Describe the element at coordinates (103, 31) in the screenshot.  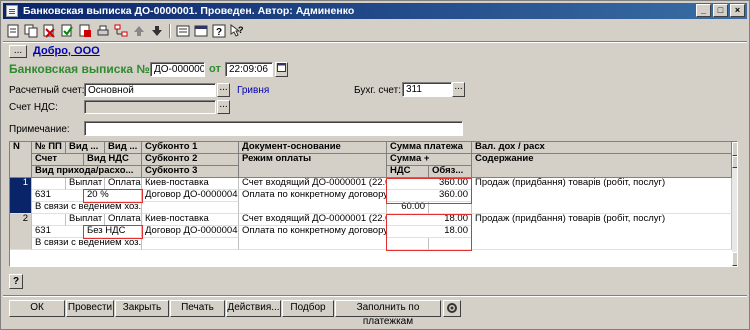
I see `print-icon` at that location.